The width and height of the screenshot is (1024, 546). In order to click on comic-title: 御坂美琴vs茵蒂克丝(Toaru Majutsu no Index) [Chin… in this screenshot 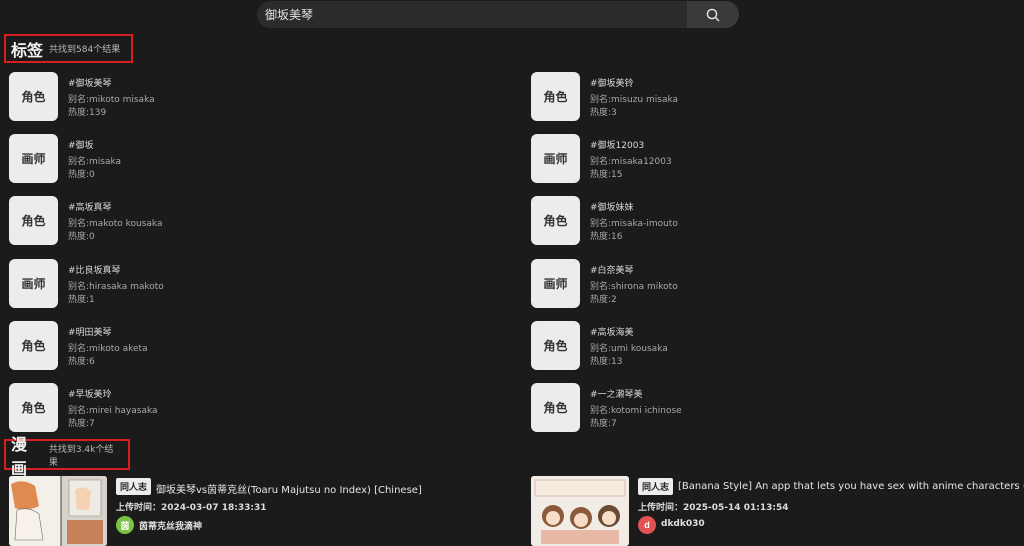, I will do `click(289, 488)`.